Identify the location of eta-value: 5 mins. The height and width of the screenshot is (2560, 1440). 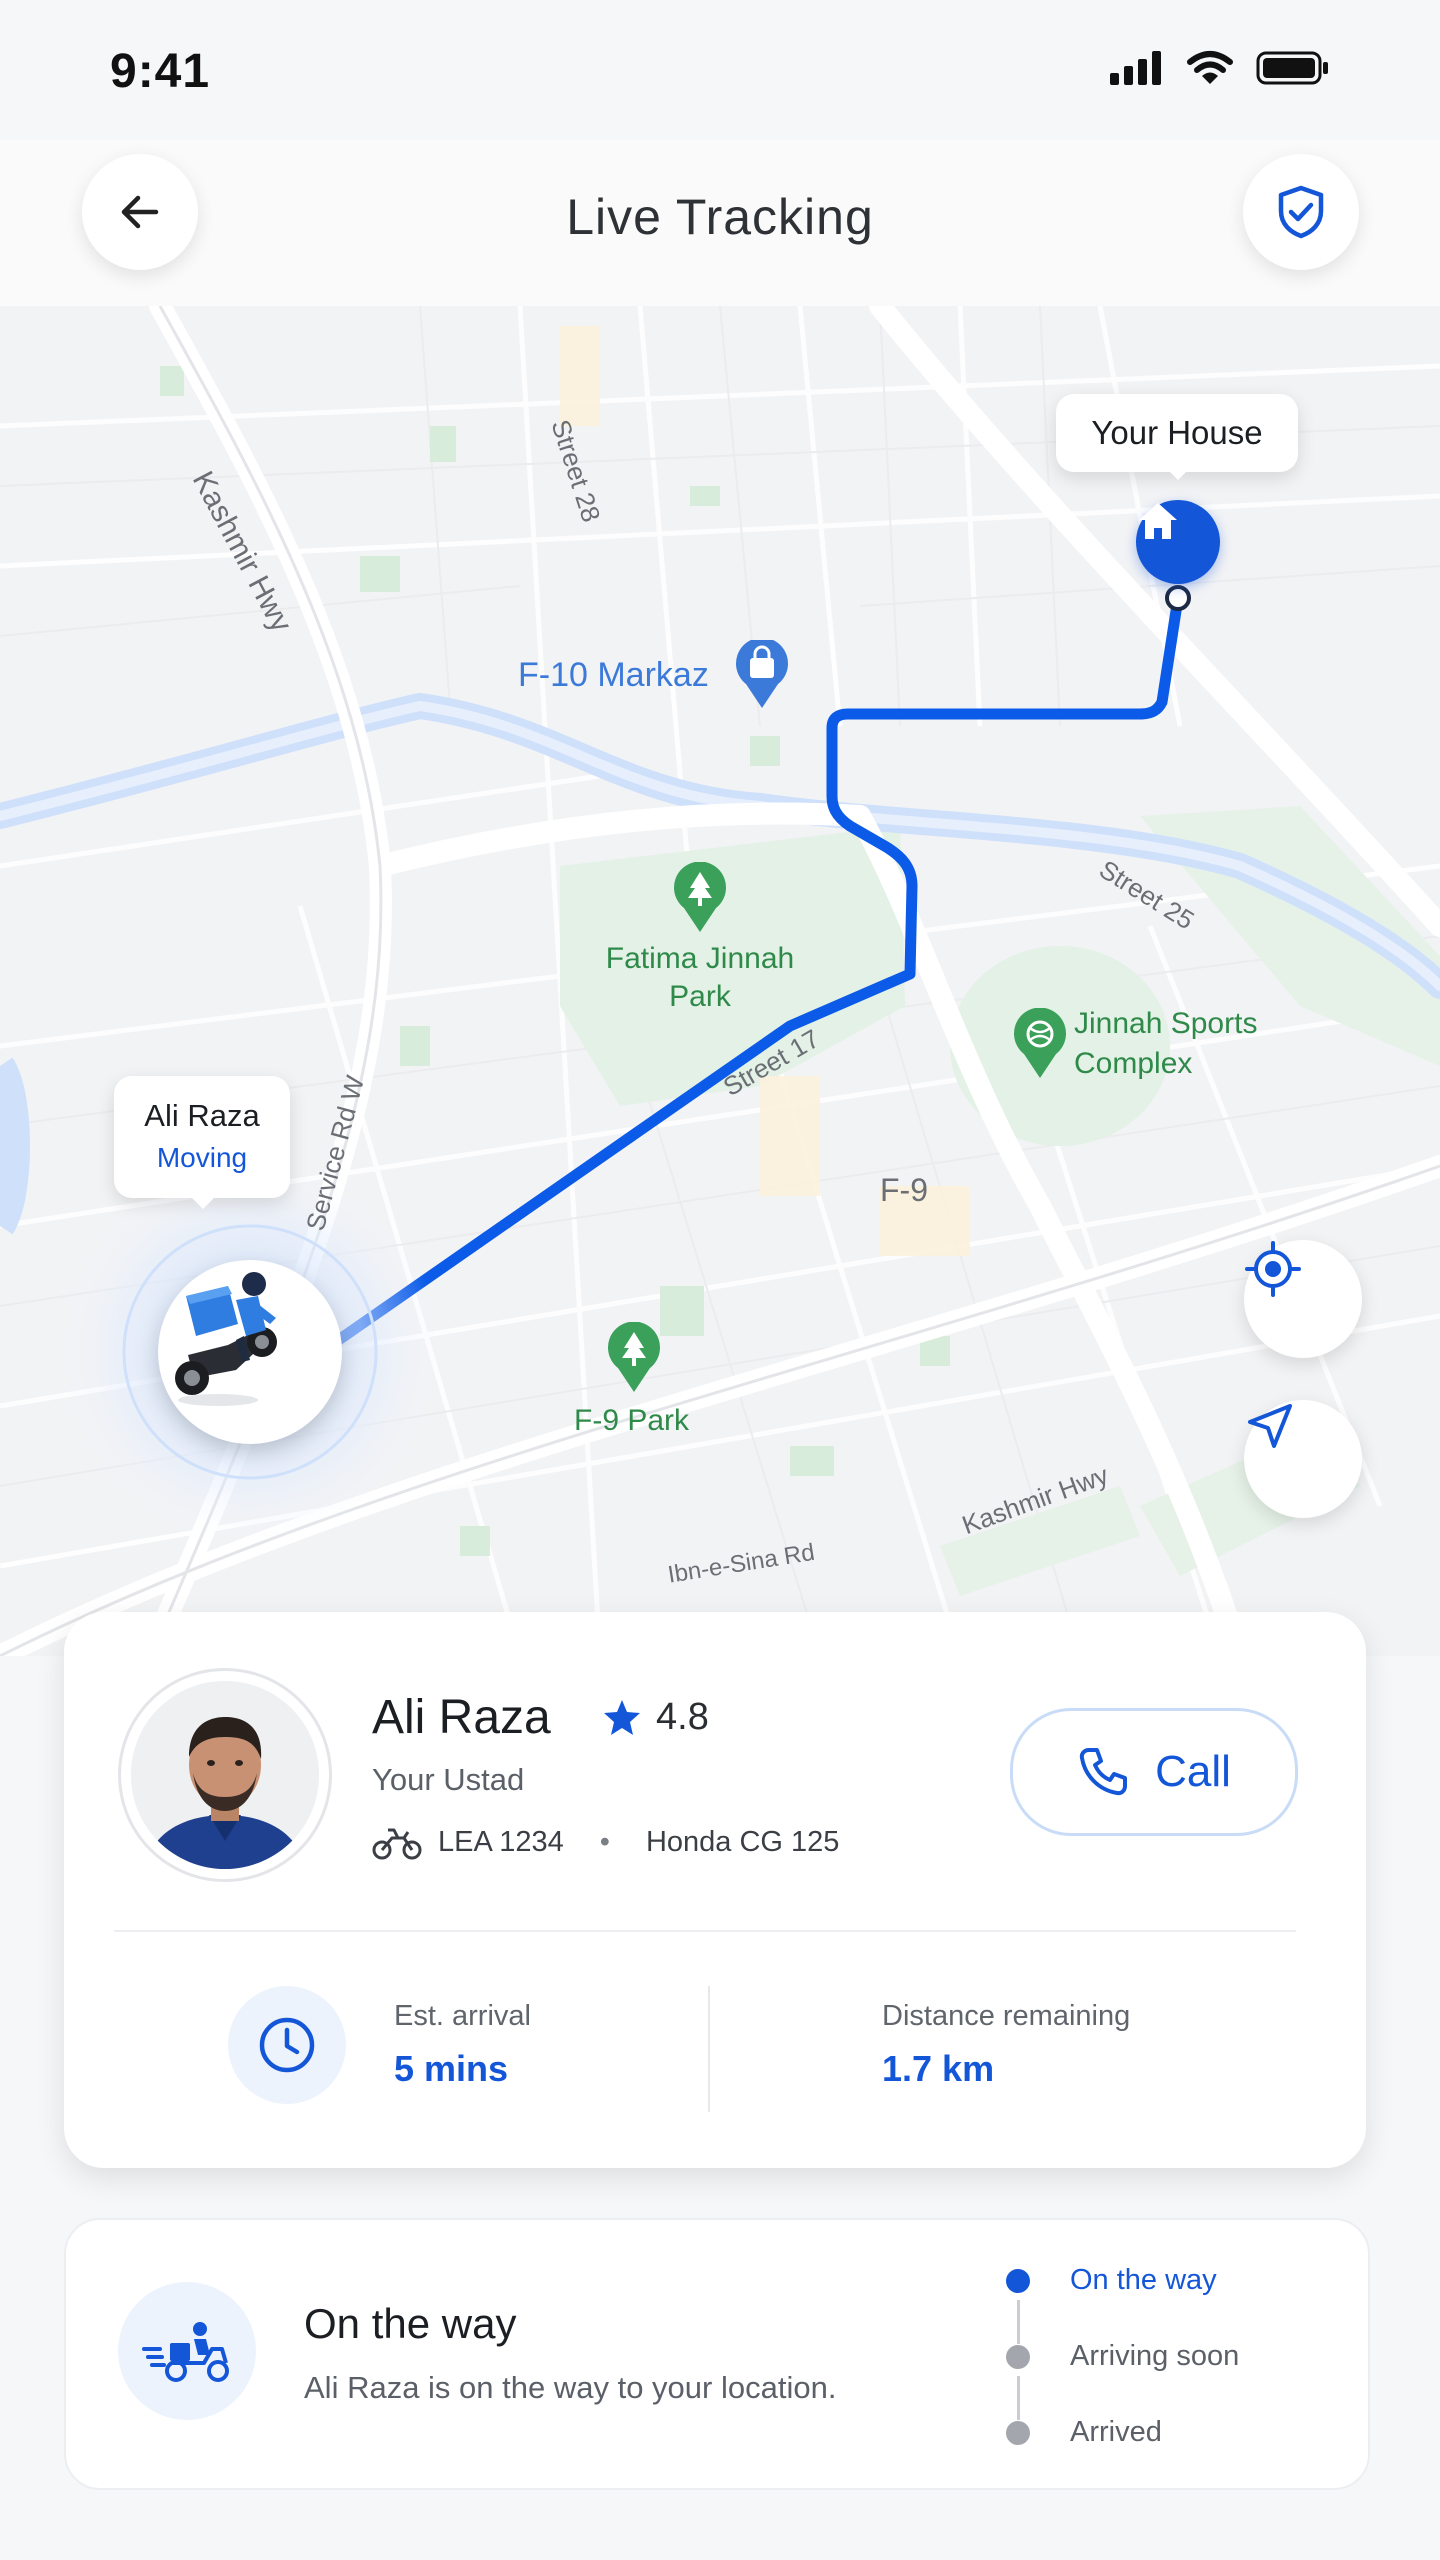
(451, 2068).